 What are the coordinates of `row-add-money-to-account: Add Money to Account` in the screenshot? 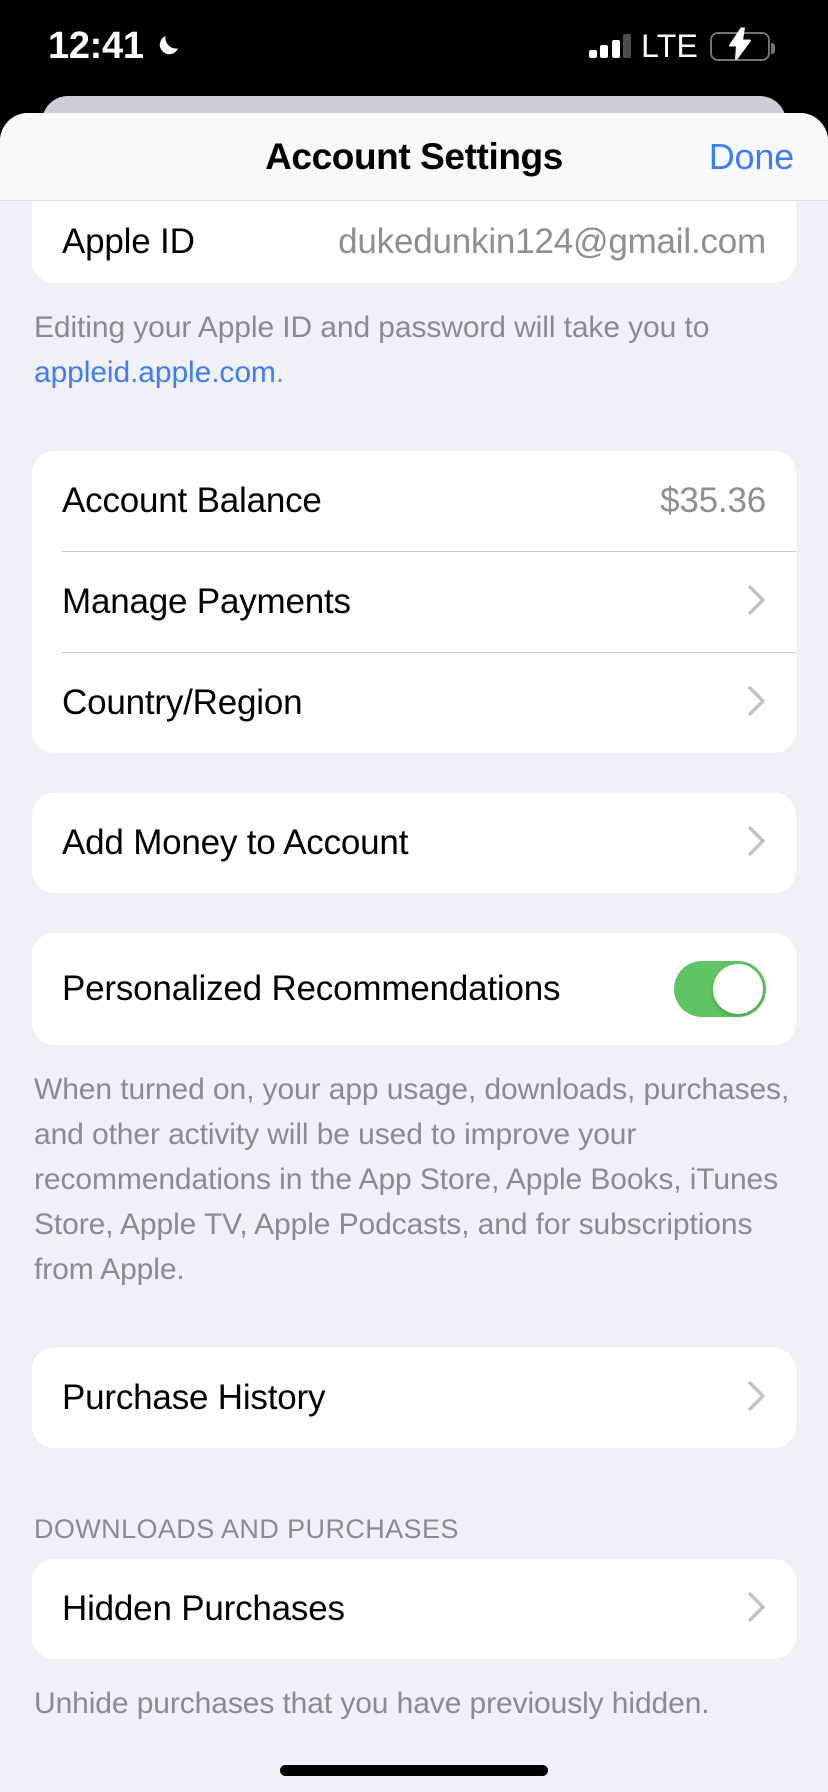 It's located at (414, 843).